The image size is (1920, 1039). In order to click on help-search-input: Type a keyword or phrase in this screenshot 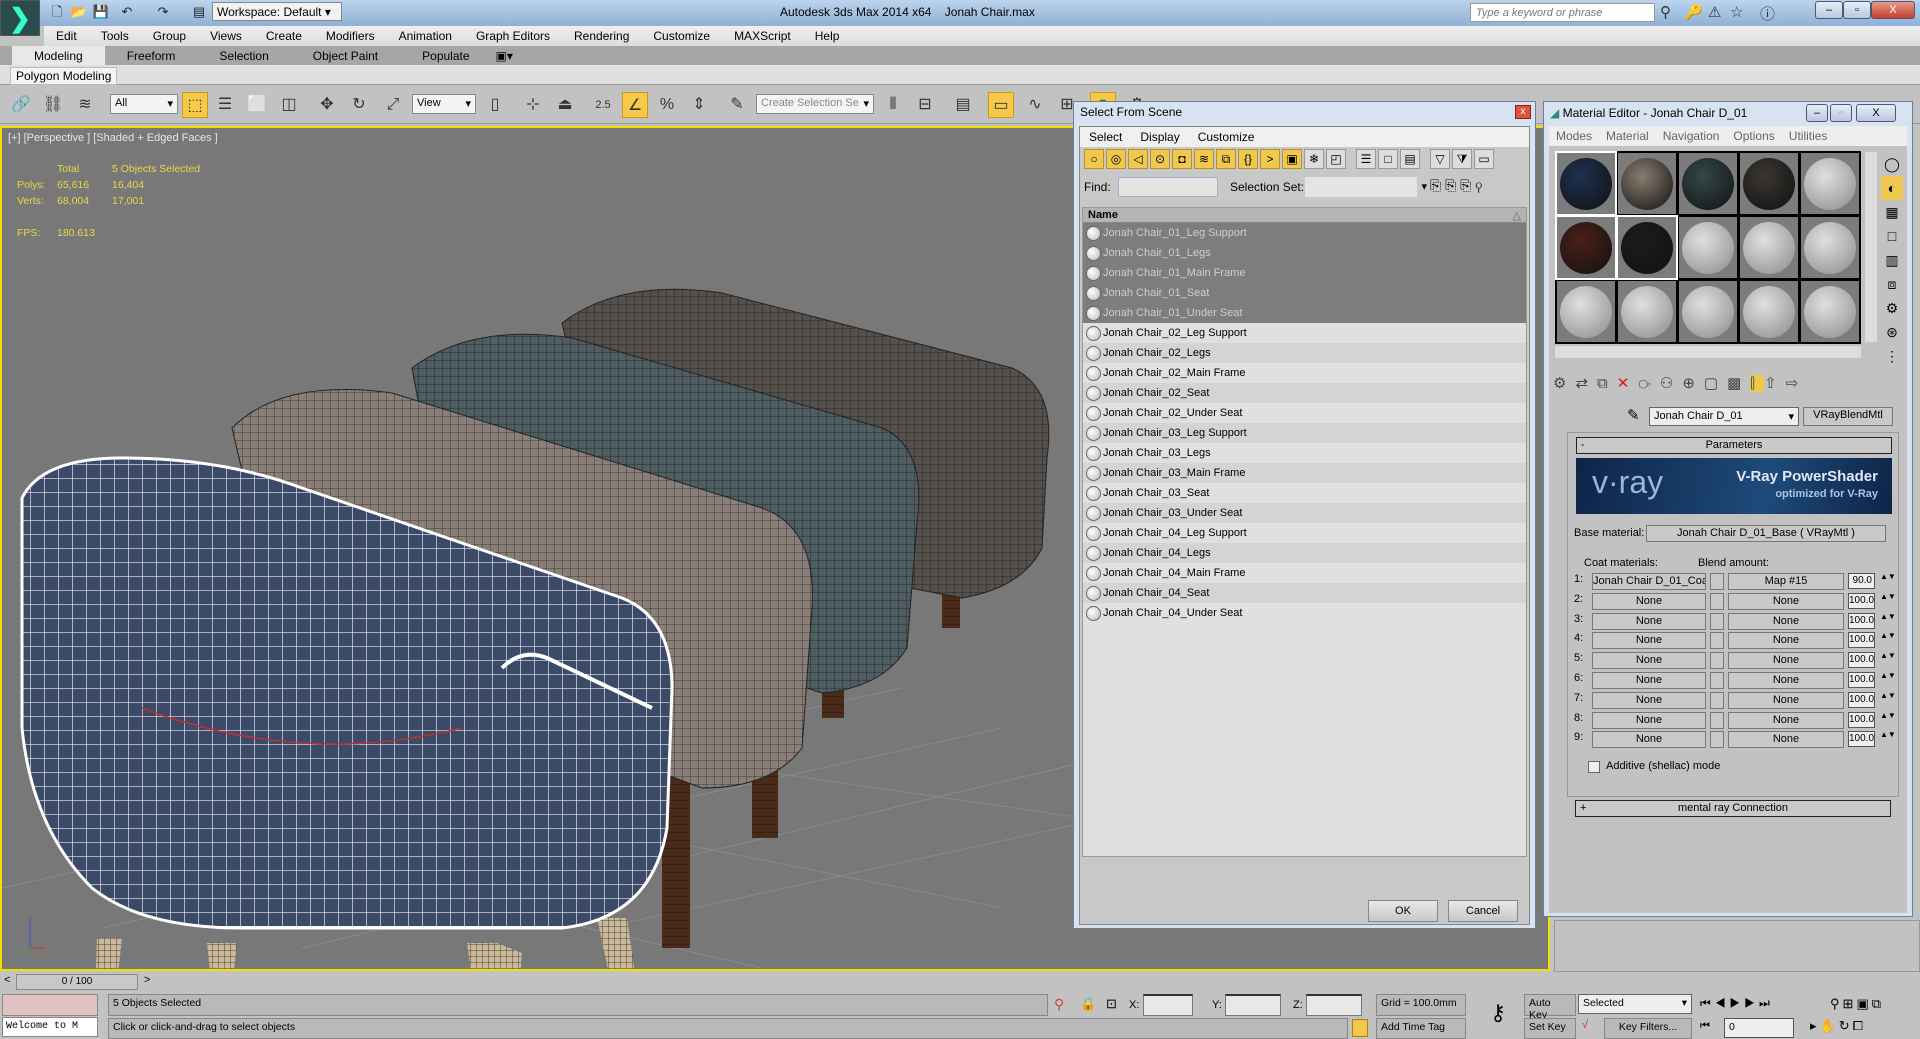, I will do `click(1562, 12)`.